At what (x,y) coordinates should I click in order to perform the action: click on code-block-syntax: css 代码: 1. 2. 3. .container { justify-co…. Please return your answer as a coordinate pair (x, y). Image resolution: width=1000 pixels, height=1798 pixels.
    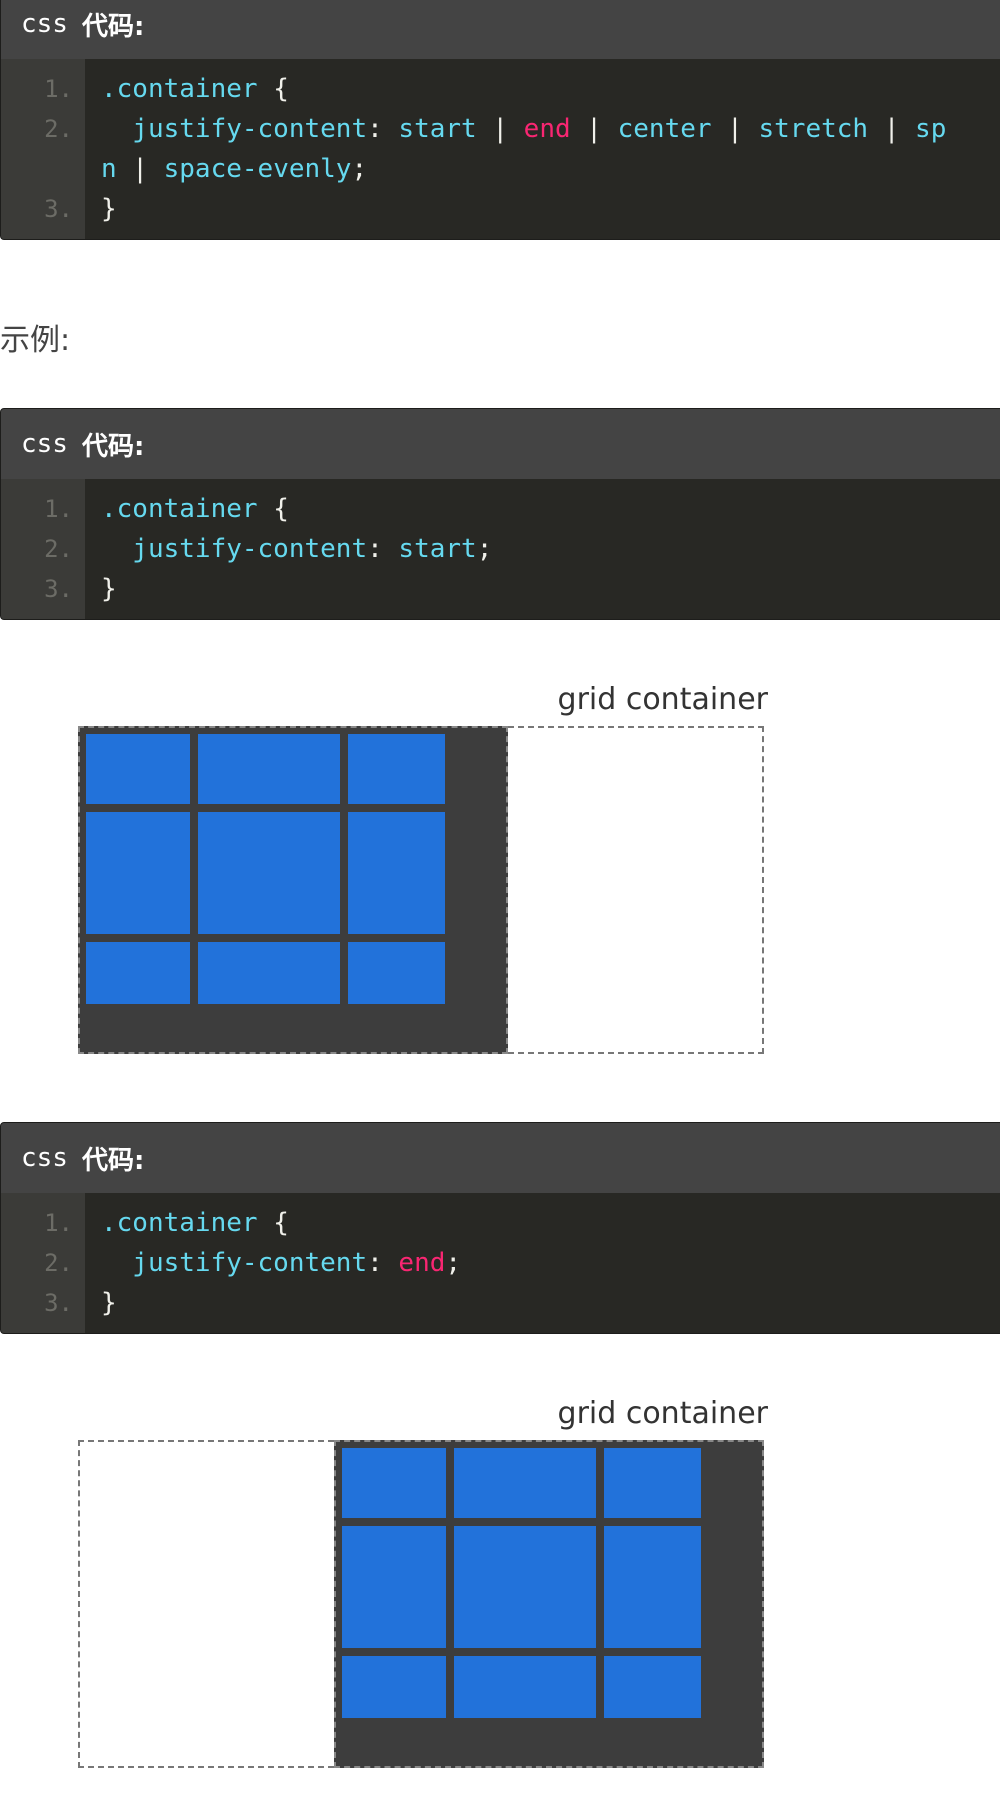
    Looking at the image, I should click on (500, 120).